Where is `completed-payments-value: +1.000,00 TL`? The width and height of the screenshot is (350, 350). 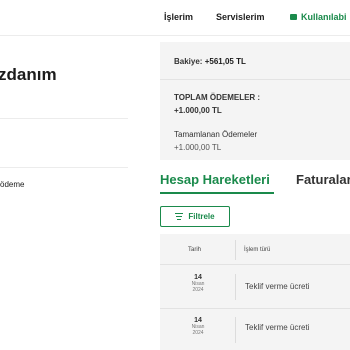
completed-payments-value: +1.000,00 TL is located at coordinates (198, 147).